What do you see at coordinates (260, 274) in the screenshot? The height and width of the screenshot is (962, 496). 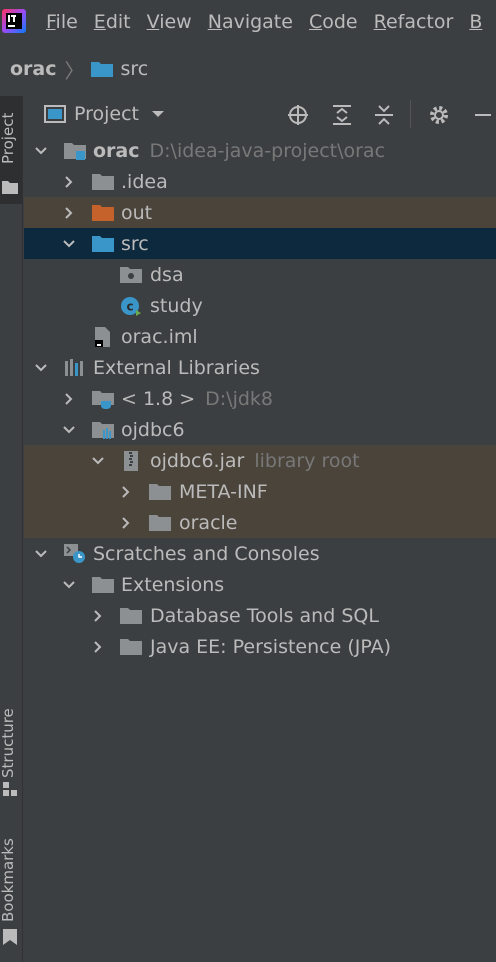 I see `tree-row-dsa: dsa` at bounding box center [260, 274].